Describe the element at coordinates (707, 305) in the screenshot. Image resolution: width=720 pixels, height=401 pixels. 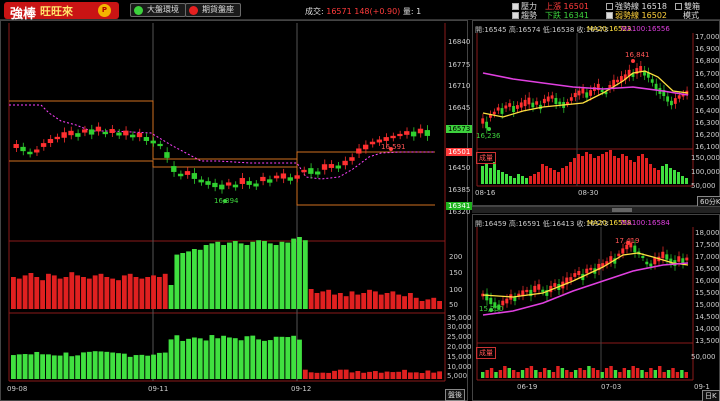
I see `price-tick: 15,000` at that location.